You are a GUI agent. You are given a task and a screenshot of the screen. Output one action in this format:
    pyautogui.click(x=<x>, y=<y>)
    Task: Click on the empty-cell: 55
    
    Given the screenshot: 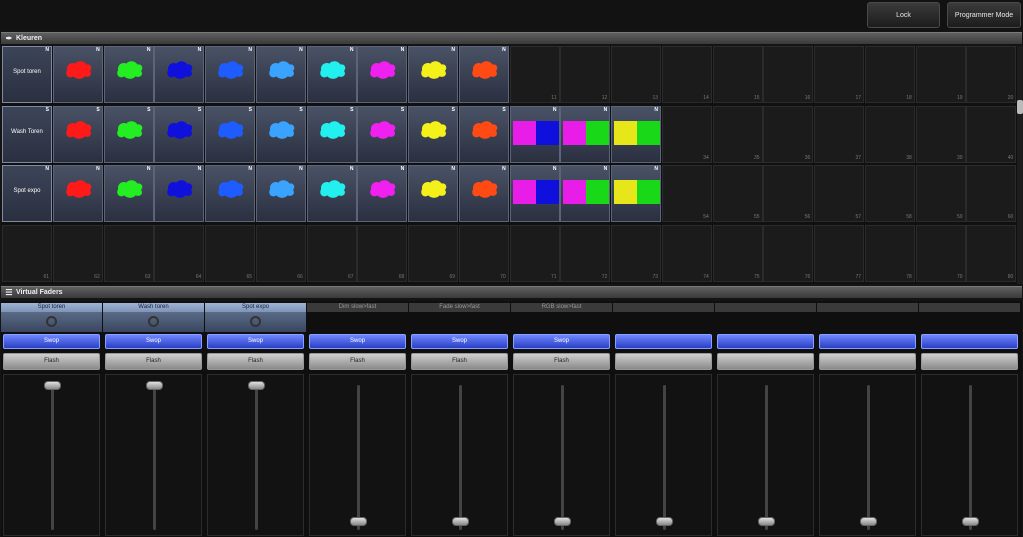 What is the action you would take?
    pyautogui.click(x=737, y=193)
    